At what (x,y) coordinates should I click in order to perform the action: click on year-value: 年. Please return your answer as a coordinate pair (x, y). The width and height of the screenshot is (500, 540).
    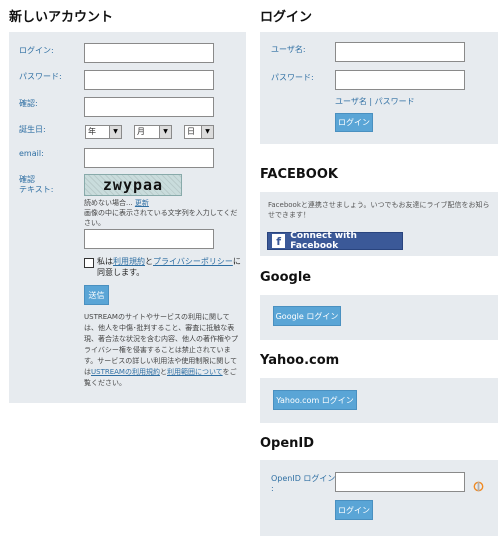
    Looking at the image, I should click on (92, 131).